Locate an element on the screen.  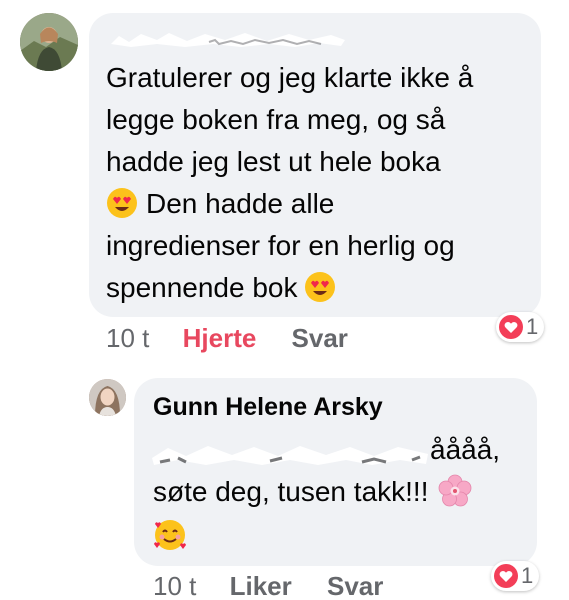
reply-author-avatar is located at coordinates (107, 397).